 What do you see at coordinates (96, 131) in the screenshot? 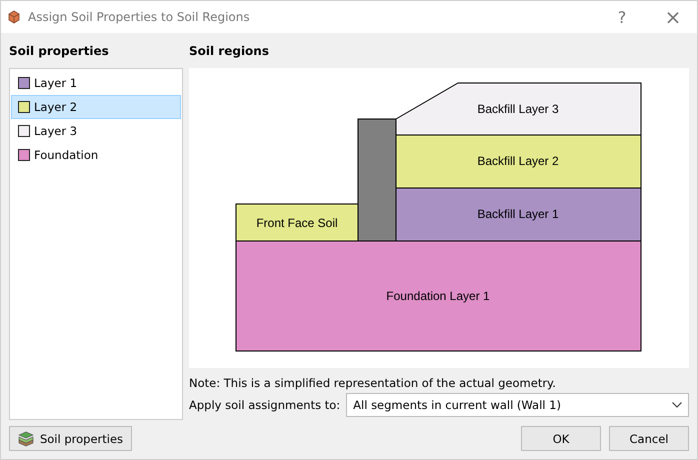
I see `soil-property-item: Layer 3` at bounding box center [96, 131].